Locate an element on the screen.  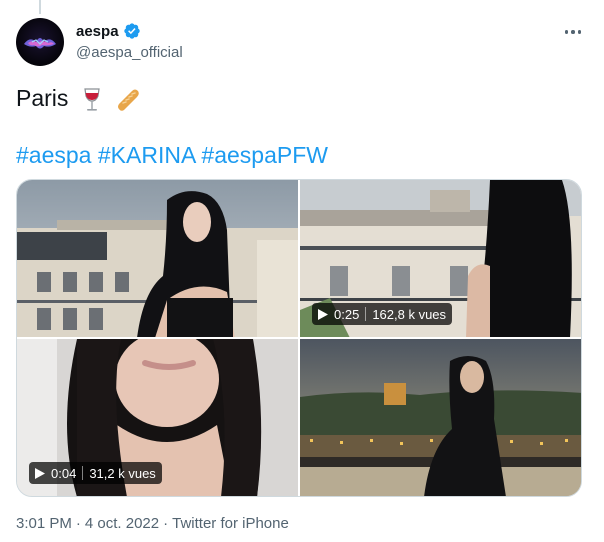
video-duration-badge: 0:25 162,8 k vues is located at coordinates (382, 314).